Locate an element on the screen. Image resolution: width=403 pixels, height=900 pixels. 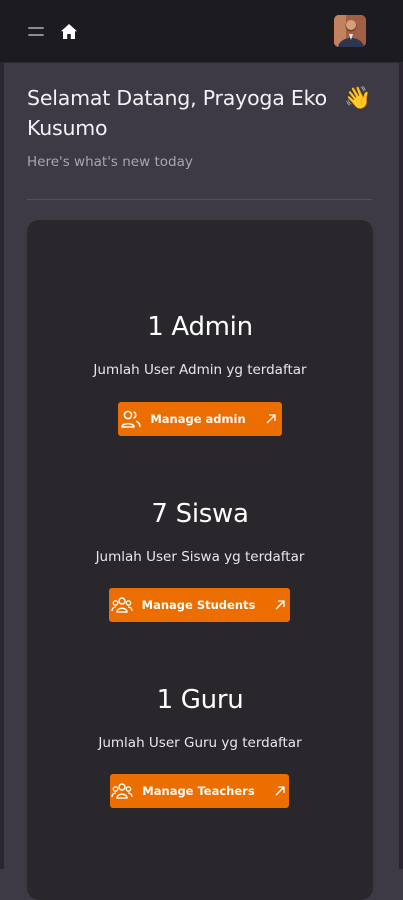
teachers-stat: 1 Guru Jumlah User Guru yg terdaftar is located at coordinates (200, 717).